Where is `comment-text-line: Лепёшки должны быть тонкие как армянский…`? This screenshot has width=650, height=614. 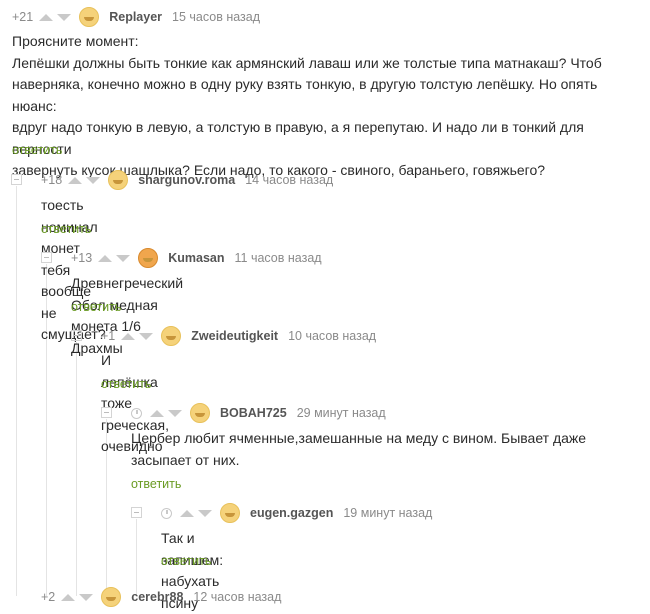
comment-text-line: Лепёшки должны быть тонкие как армянский… is located at coordinates (307, 62).